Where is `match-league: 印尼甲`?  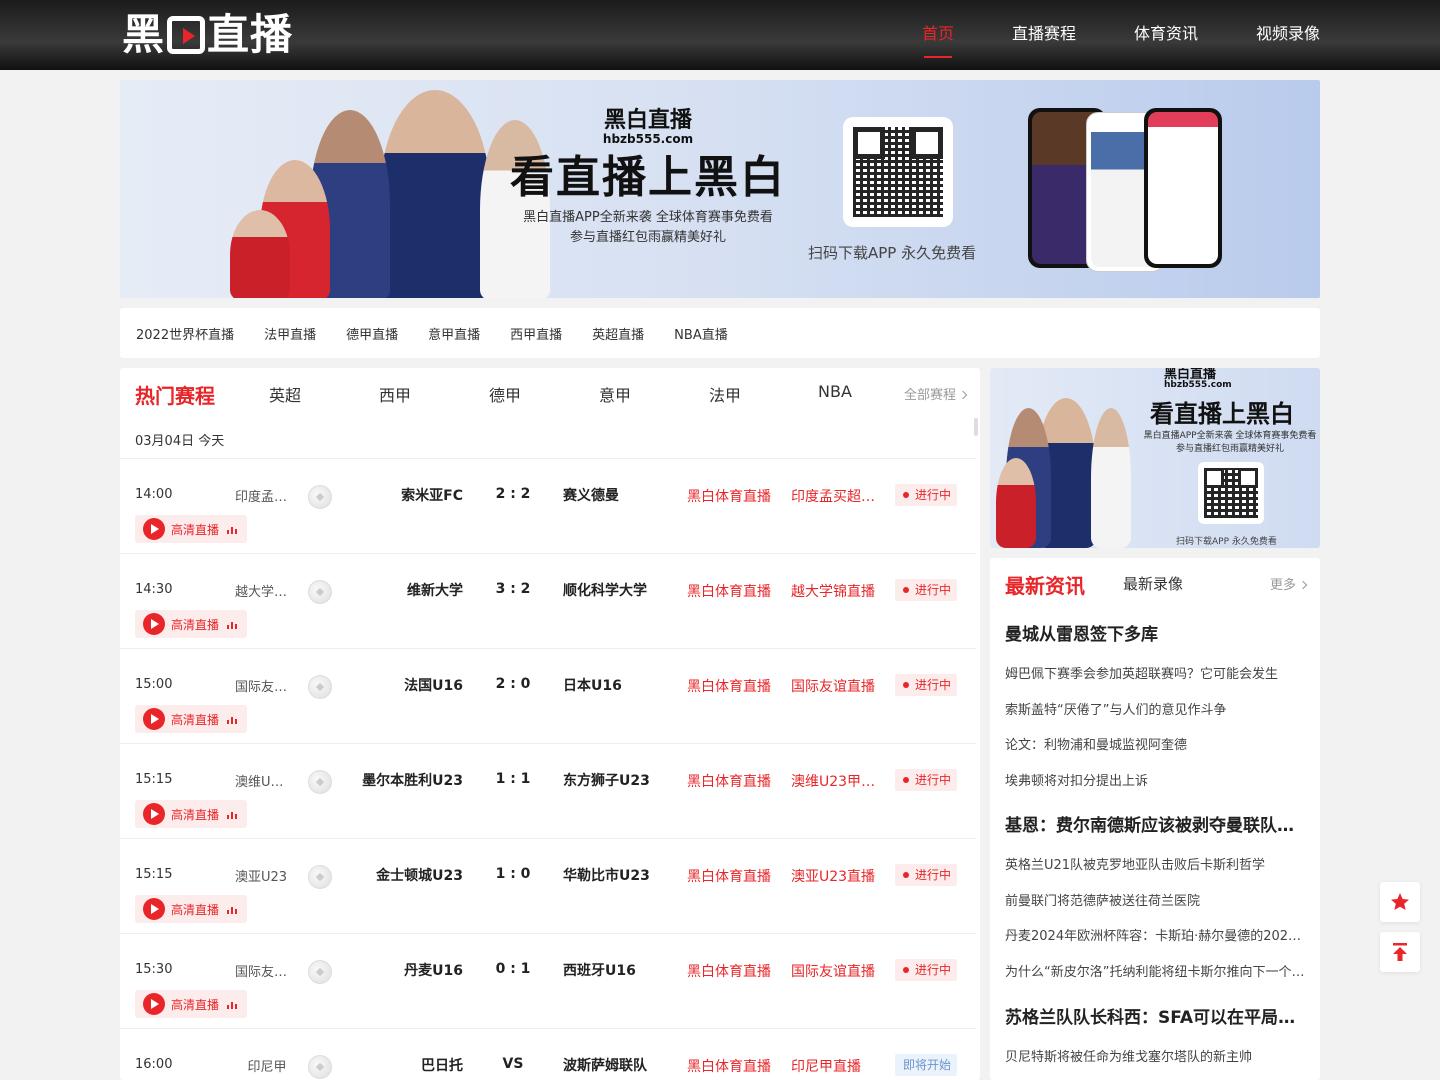 match-league: 印尼甲 is located at coordinates (267, 1065).